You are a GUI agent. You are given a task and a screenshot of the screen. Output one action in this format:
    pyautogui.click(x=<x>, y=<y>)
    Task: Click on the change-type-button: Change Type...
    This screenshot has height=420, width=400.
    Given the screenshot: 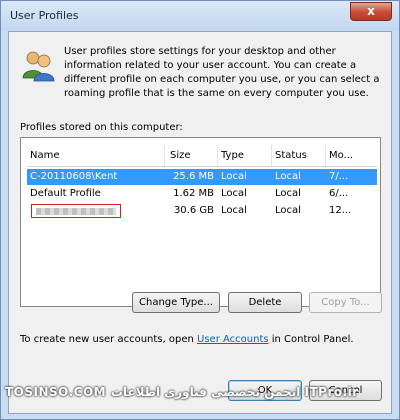 What is the action you would take?
    pyautogui.click(x=176, y=302)
    